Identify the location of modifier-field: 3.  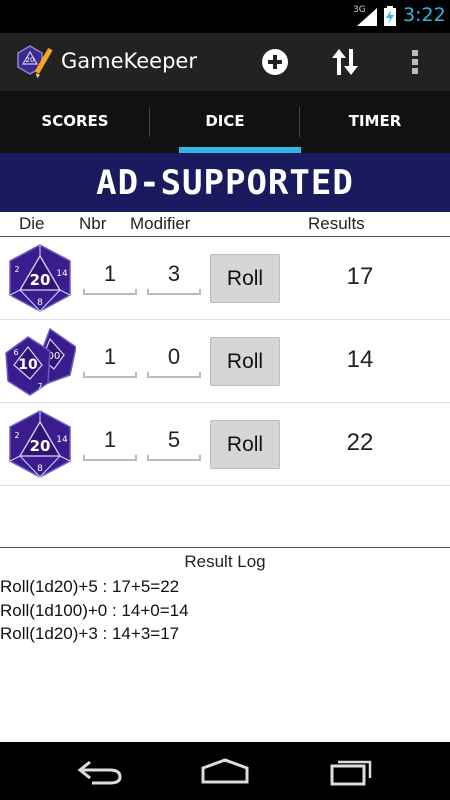
(174, 276).